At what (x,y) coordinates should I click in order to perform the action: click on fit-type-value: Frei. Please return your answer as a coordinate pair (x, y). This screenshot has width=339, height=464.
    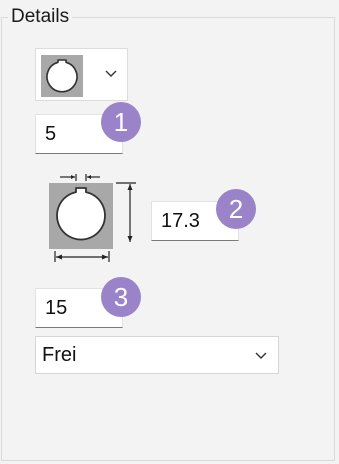
    Looking at the image, I should click on (59, 355).